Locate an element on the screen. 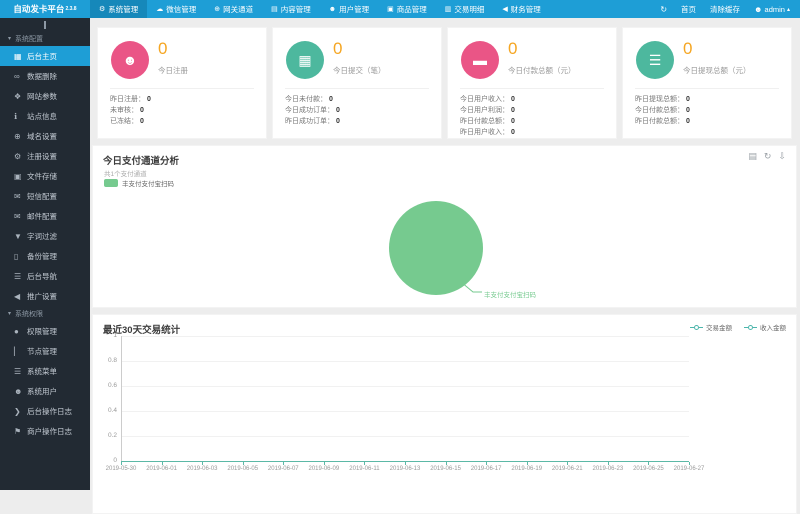  backup-icon: ▯ is located at coordinates (16, 256).